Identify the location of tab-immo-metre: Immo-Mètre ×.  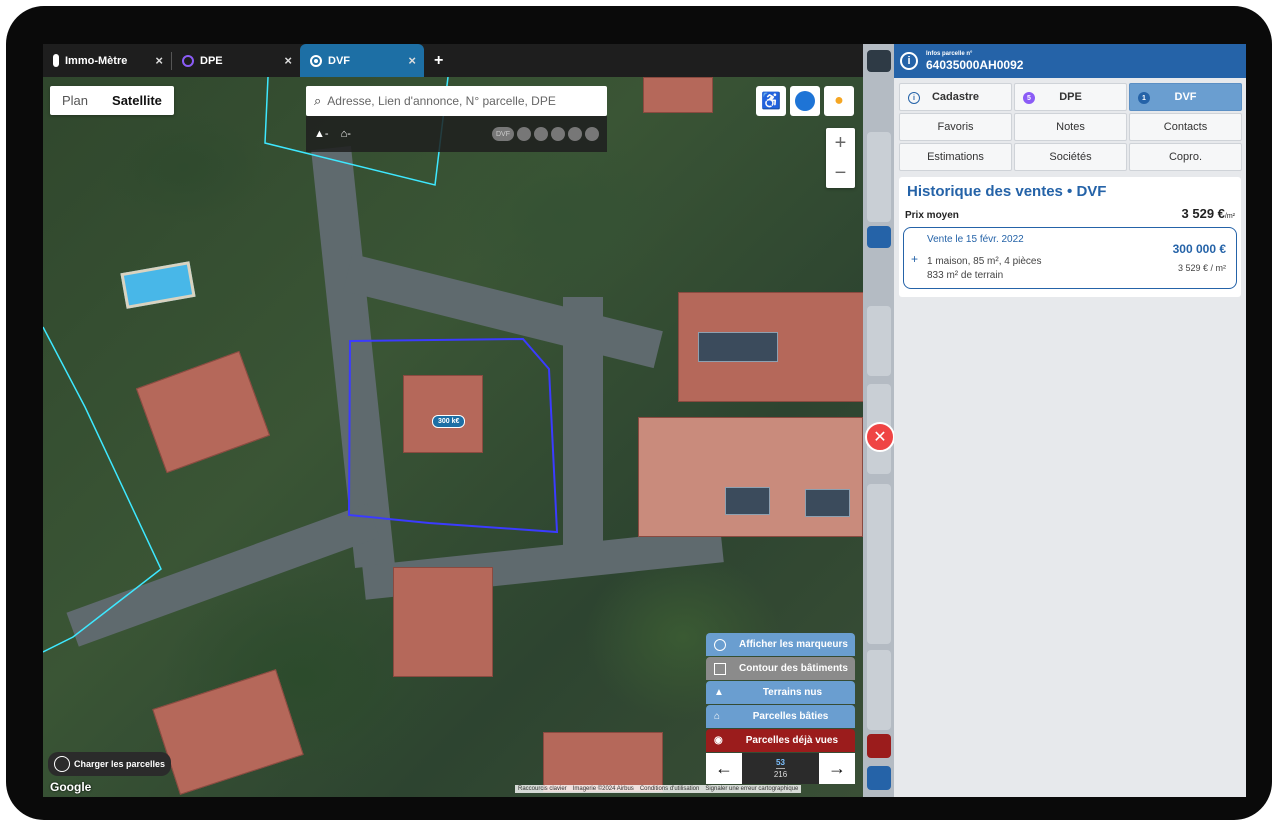
(107, 60).